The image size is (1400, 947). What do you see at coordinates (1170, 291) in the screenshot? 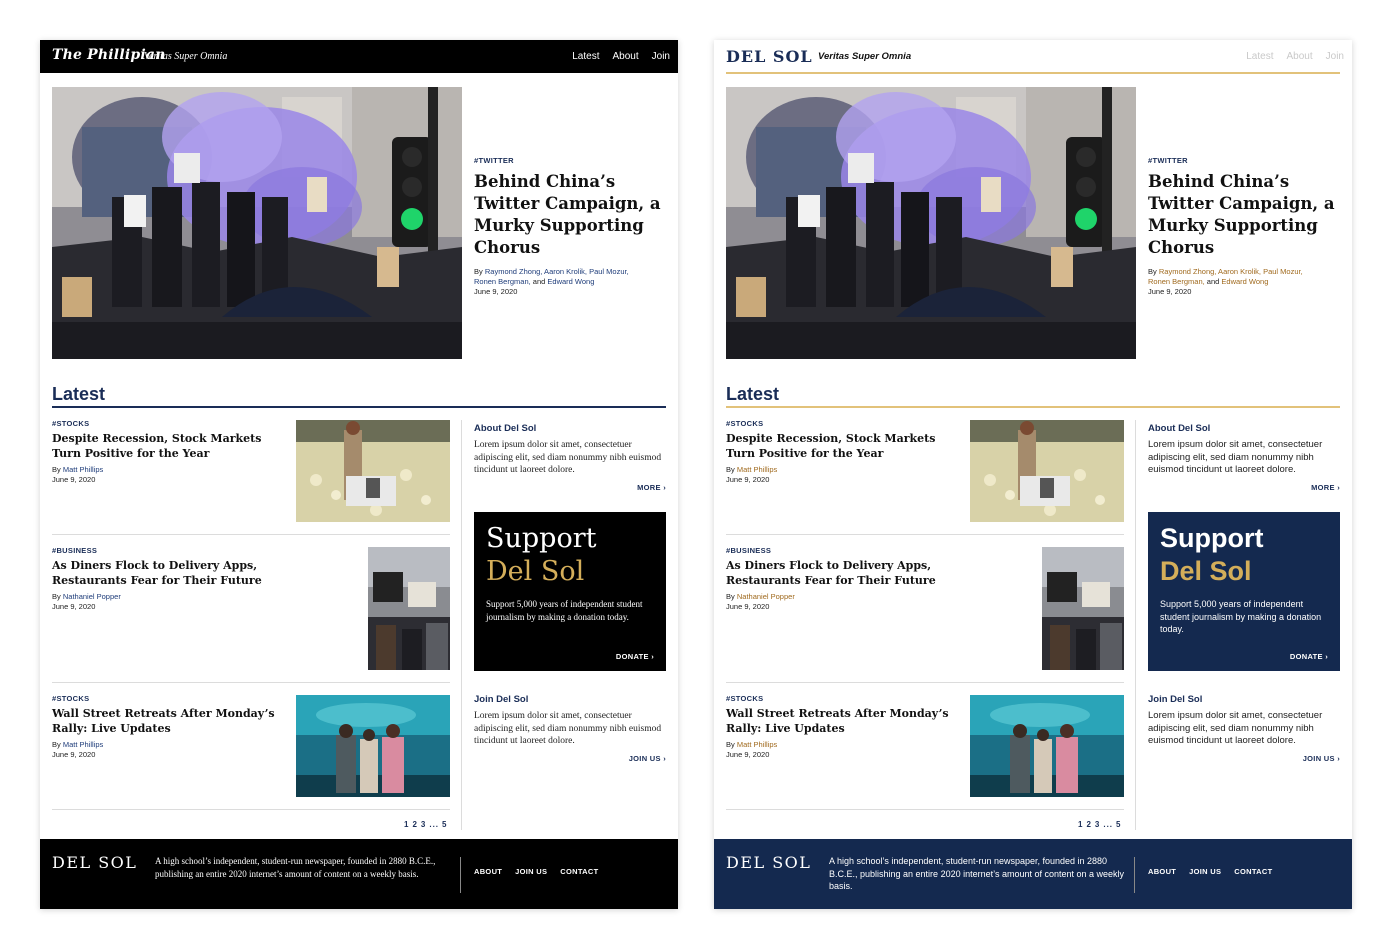
I see `hero-date: June 9, 2020` at bounding box center [1170, 291].